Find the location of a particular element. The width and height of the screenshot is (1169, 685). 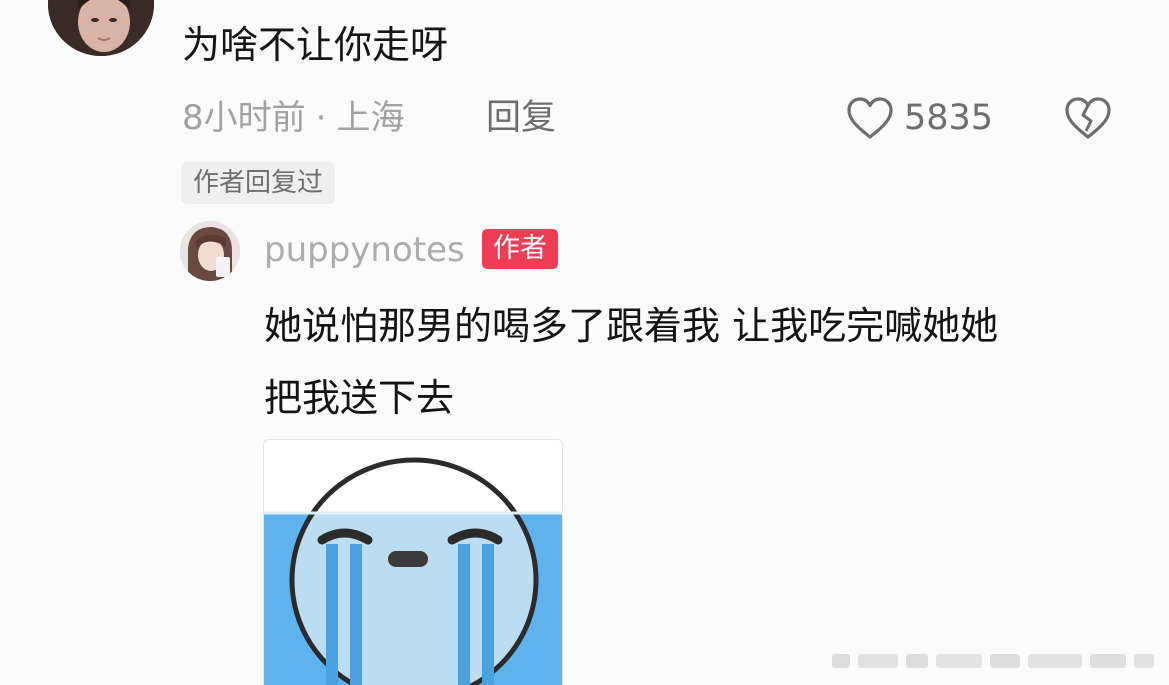

author-avatar is located at coordinates (210, 251).